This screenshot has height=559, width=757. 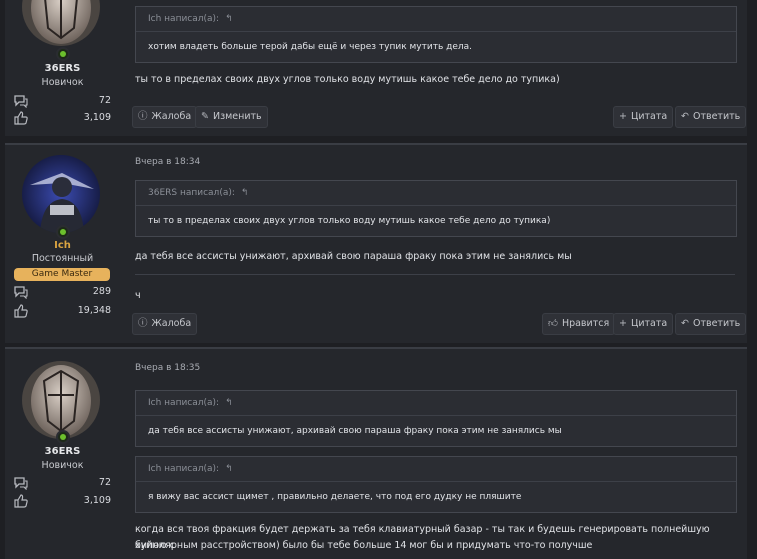 I want to click on messages-stat: 289, so click(x=62, y=292).